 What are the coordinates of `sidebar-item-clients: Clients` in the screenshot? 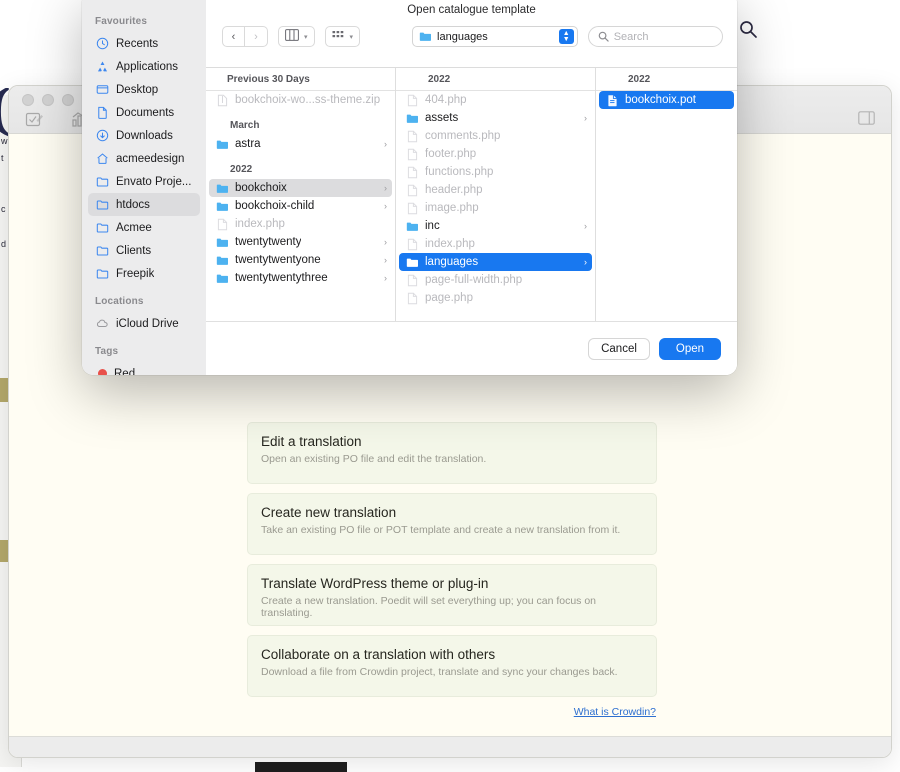 It's located at (144, 250).